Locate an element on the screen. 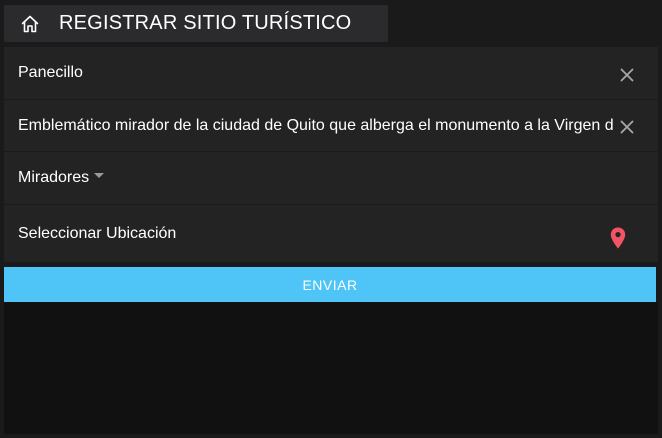 Image resolution: width=662 pixels, height=438 pixels. location-label: Seleccionar Ubicación is located at coordinates (97, 234).